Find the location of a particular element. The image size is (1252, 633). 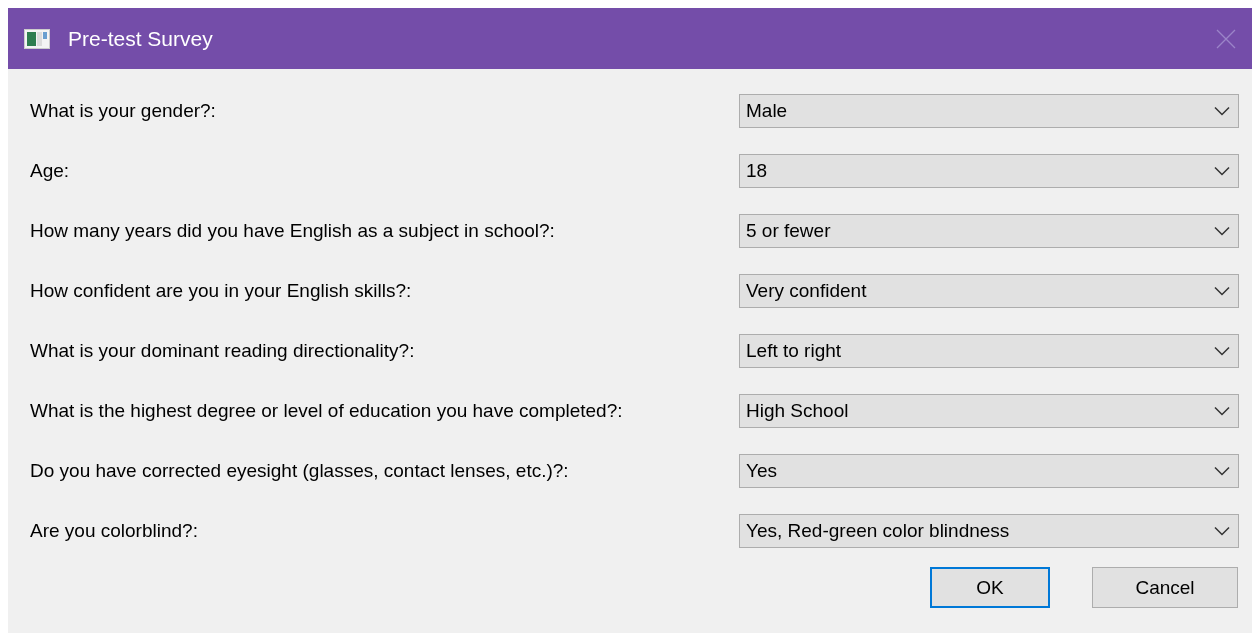

question-label: What is the highest degree or level of education you have completed?: is located at coordinates (326, 411).